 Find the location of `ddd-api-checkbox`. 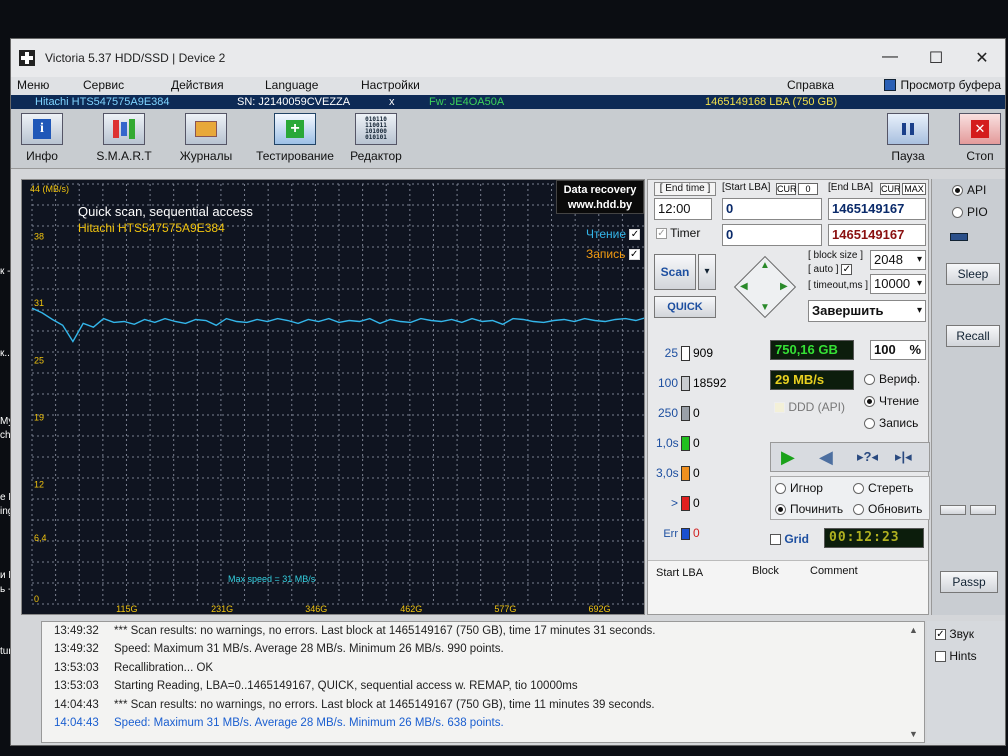

ddd-api-checkbox is located at coordinates (779, 408).